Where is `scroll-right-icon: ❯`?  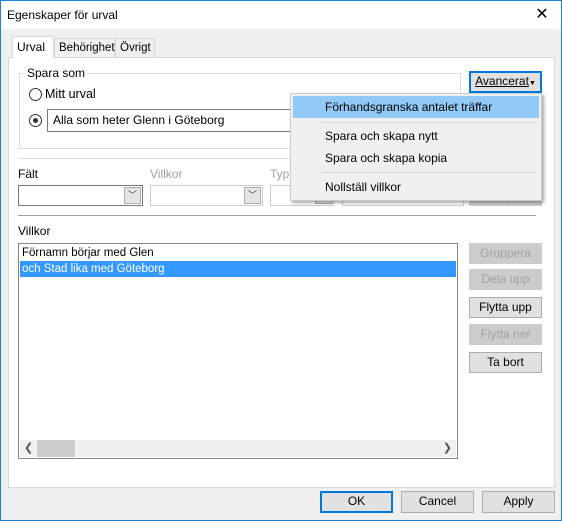
scroll-right-icon: ❯ is located at coordinates (447, 447).